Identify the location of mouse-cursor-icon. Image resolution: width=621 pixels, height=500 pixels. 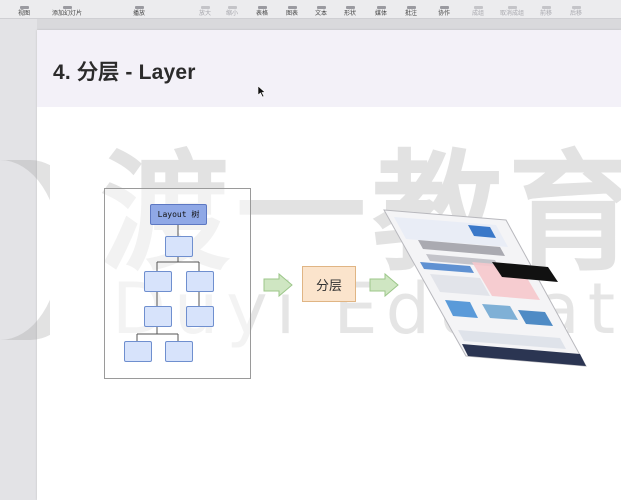
(262, 92).